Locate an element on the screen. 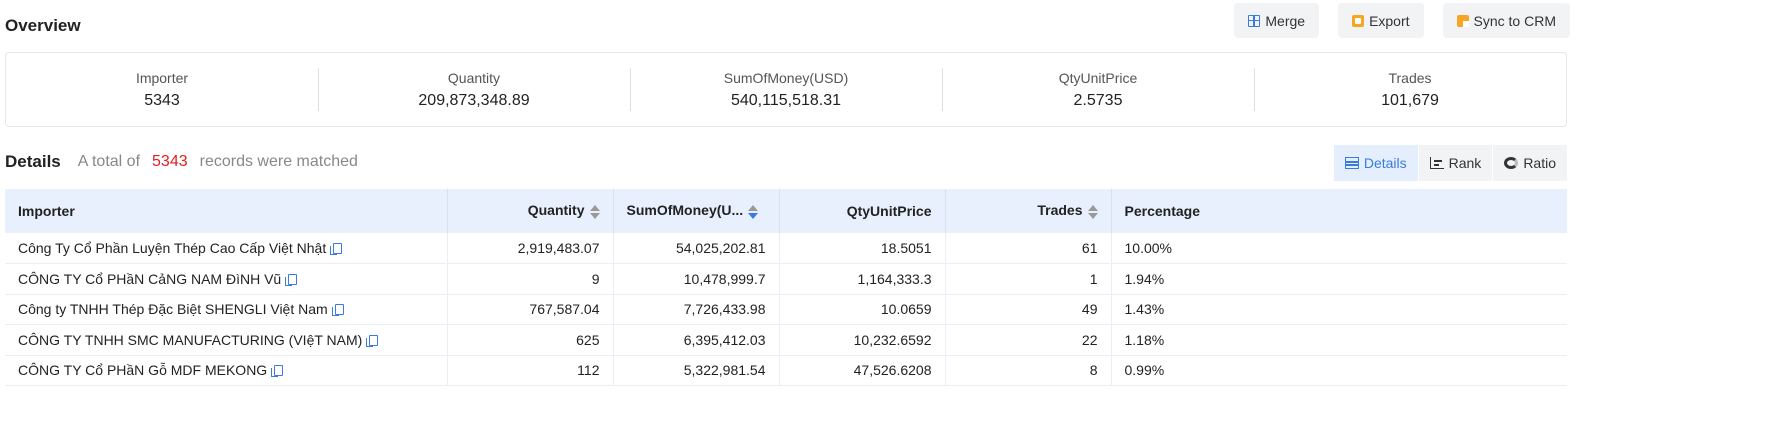 This screenshot has height=435, width=1771. view-ratio-button: Ratio is located at coordinates (1529, 163).